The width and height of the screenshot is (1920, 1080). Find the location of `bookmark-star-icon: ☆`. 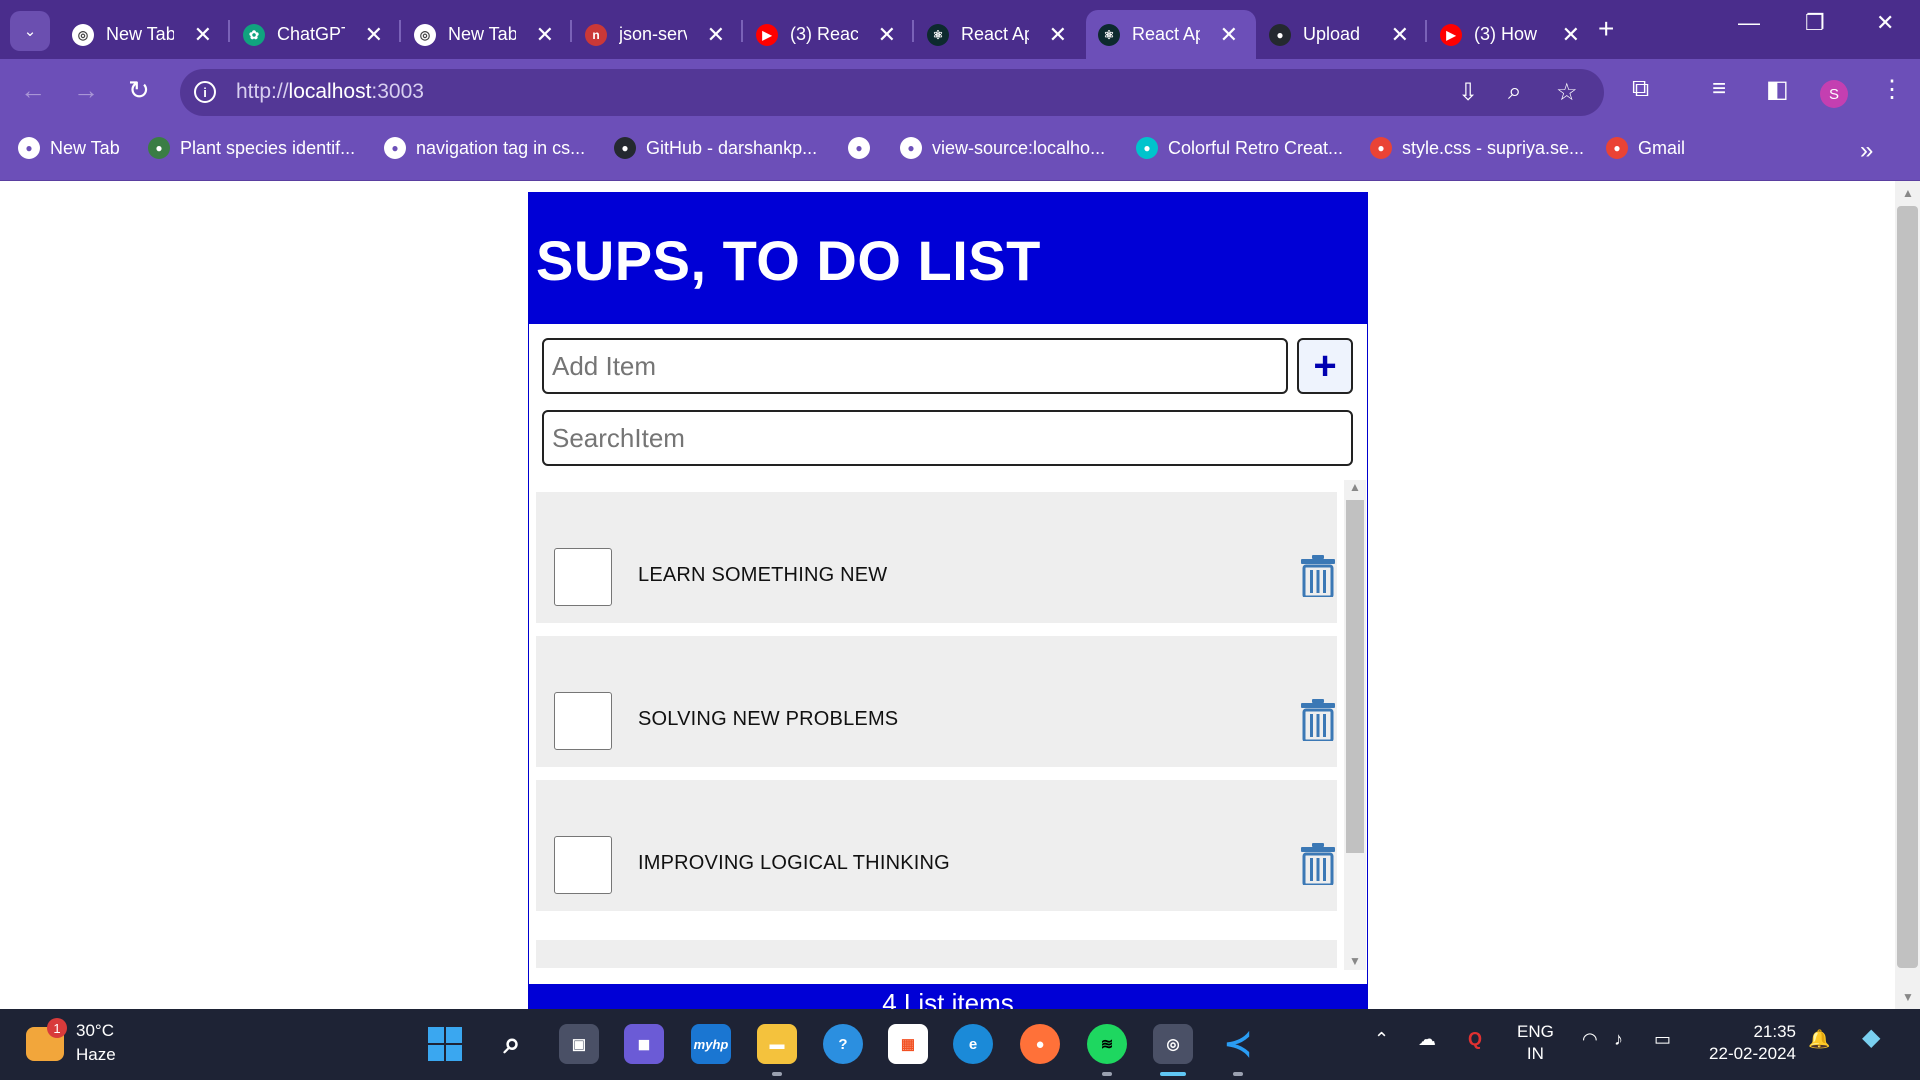

bookmark-star-icon: ☆ is located at coordinates (1567, 92).